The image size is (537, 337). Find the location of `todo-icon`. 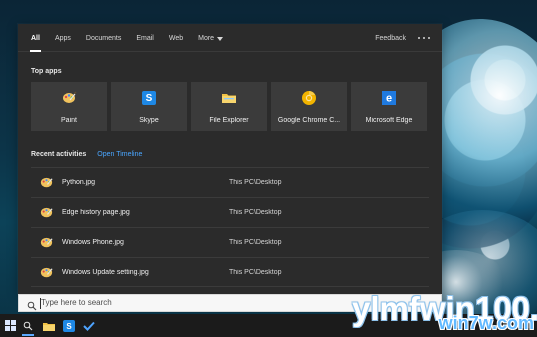

todo-icon is located at coordinates (89, 326).